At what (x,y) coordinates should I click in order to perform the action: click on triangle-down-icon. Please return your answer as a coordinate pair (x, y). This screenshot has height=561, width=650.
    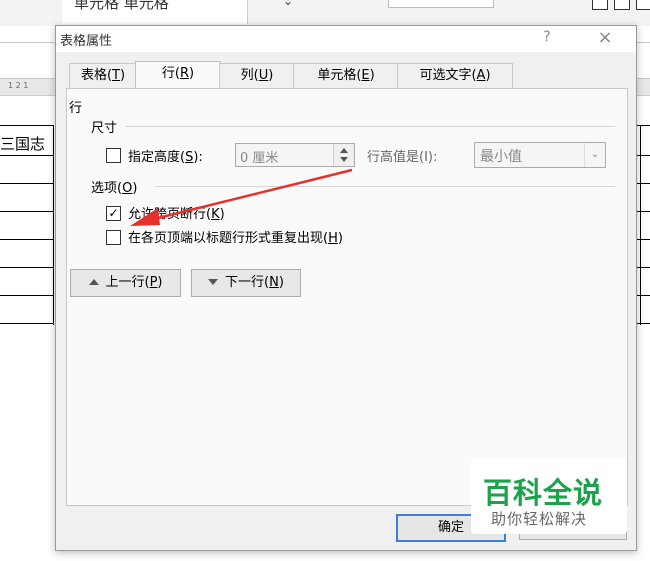
    Looking at the image, I should click on (213, 282).